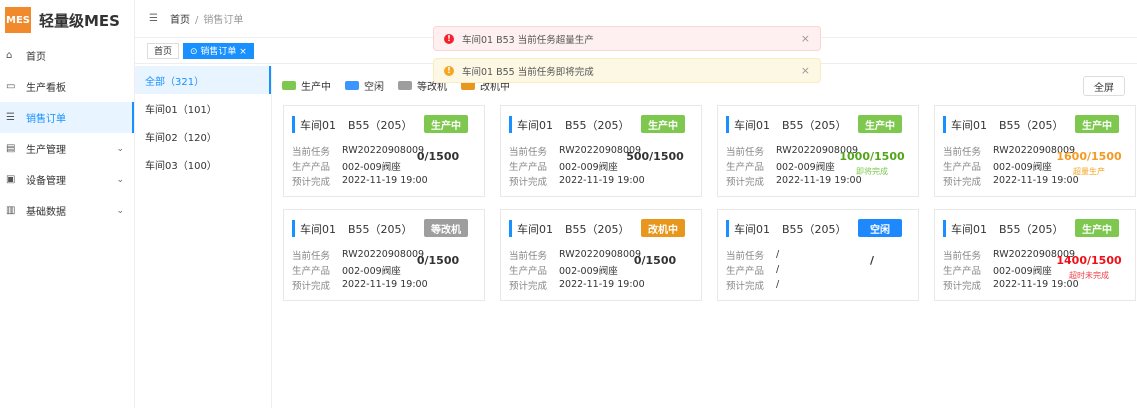 The width and height of the screenshot is (1137, 408). Describe the element at coordinates (1089, 171) in the screenshot. I see `progress-note: 超量生产` at that location.